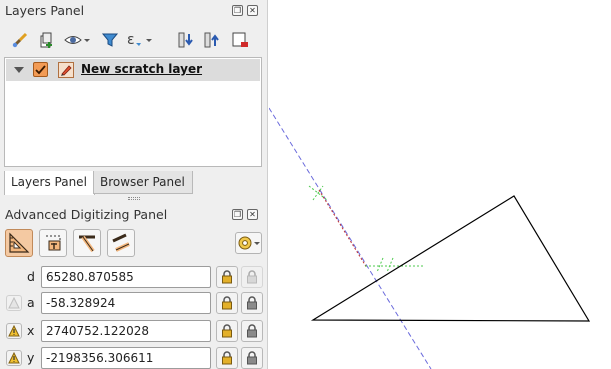 The width and height of the screenshot is (611, 369). I want to click on adv-panel-titlebar: Advanced Digitizing Panel ❐ ✕, so click(134, 215).